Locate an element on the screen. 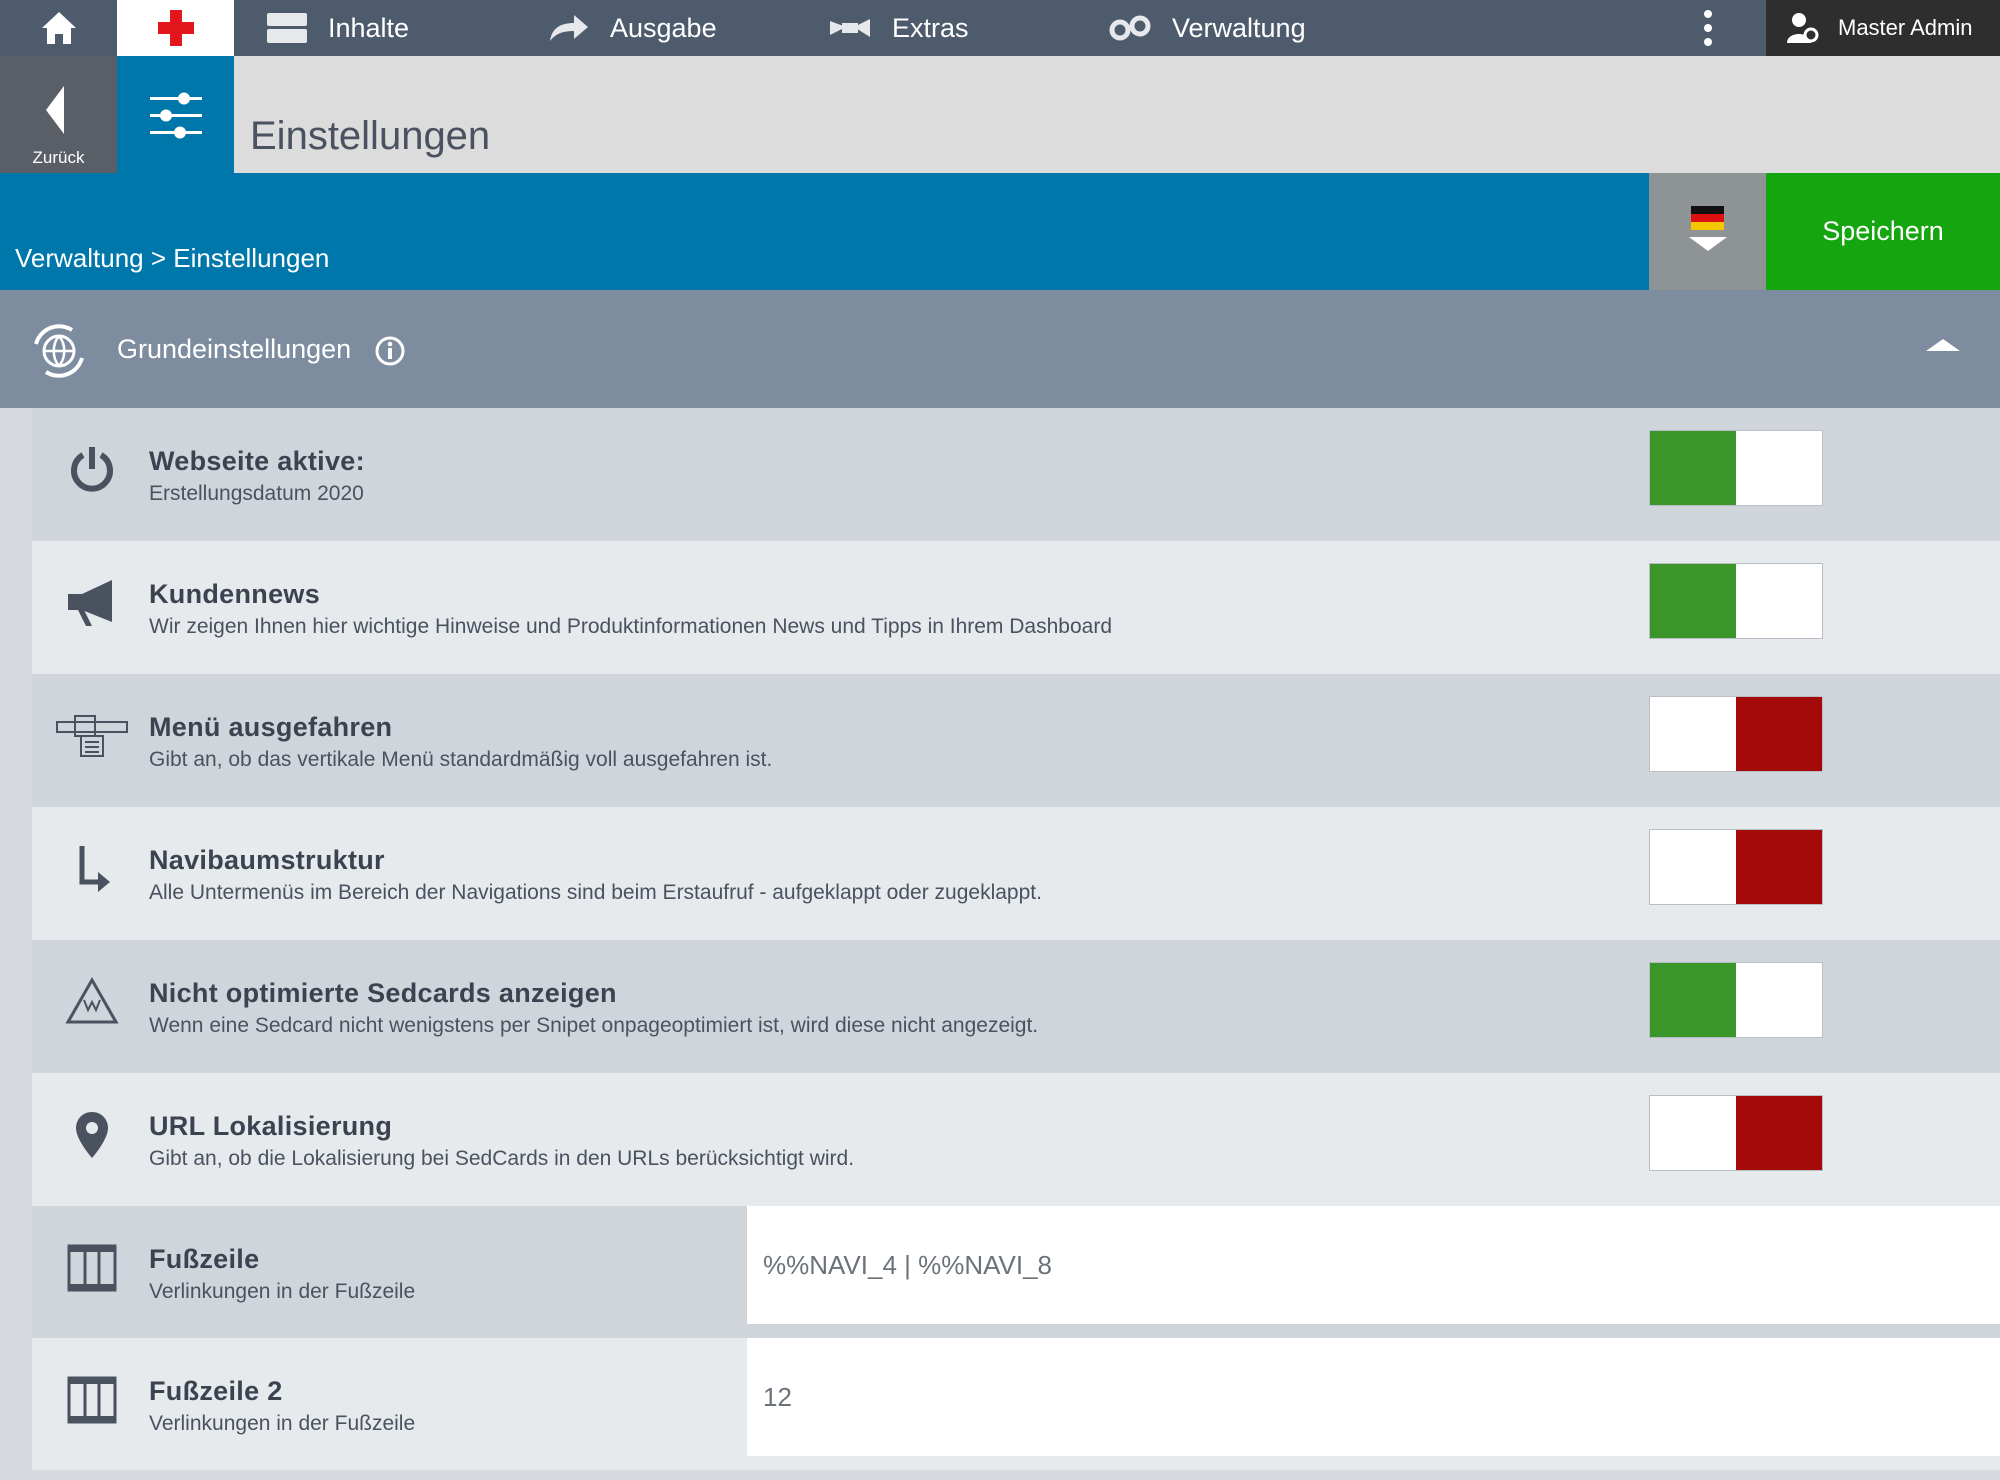 The height and width of the screenshot is (1480, 2000). user-name: Master Admin is located at coordinates (1905, 27).